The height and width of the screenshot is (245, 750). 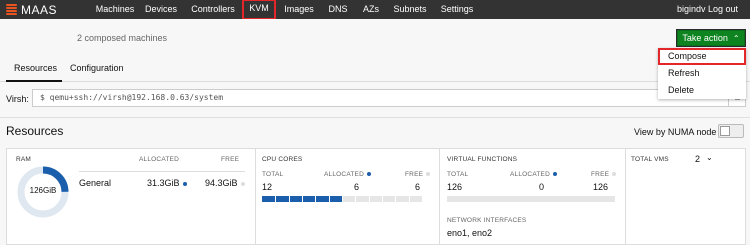 I want to click on ram-row-label: General, so click(x=95, y=183).